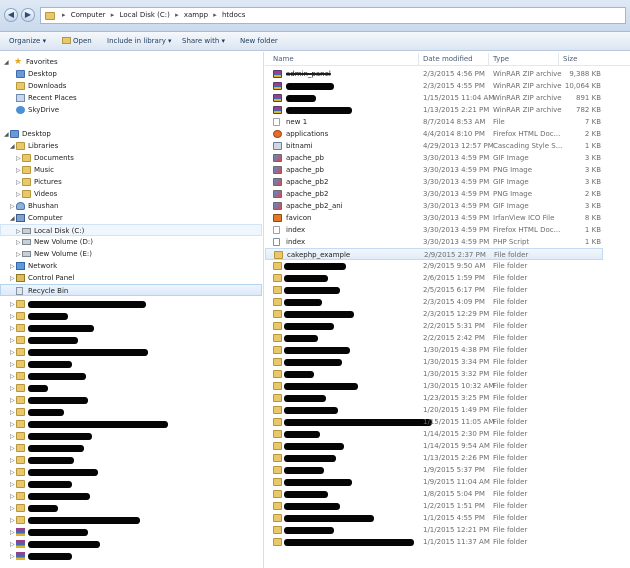 This screenshot has width=630, height=568. What do you see at coordinates (77, 41) in the screenshot?
I see `open-button: Open` at bounding box center [77, 41].